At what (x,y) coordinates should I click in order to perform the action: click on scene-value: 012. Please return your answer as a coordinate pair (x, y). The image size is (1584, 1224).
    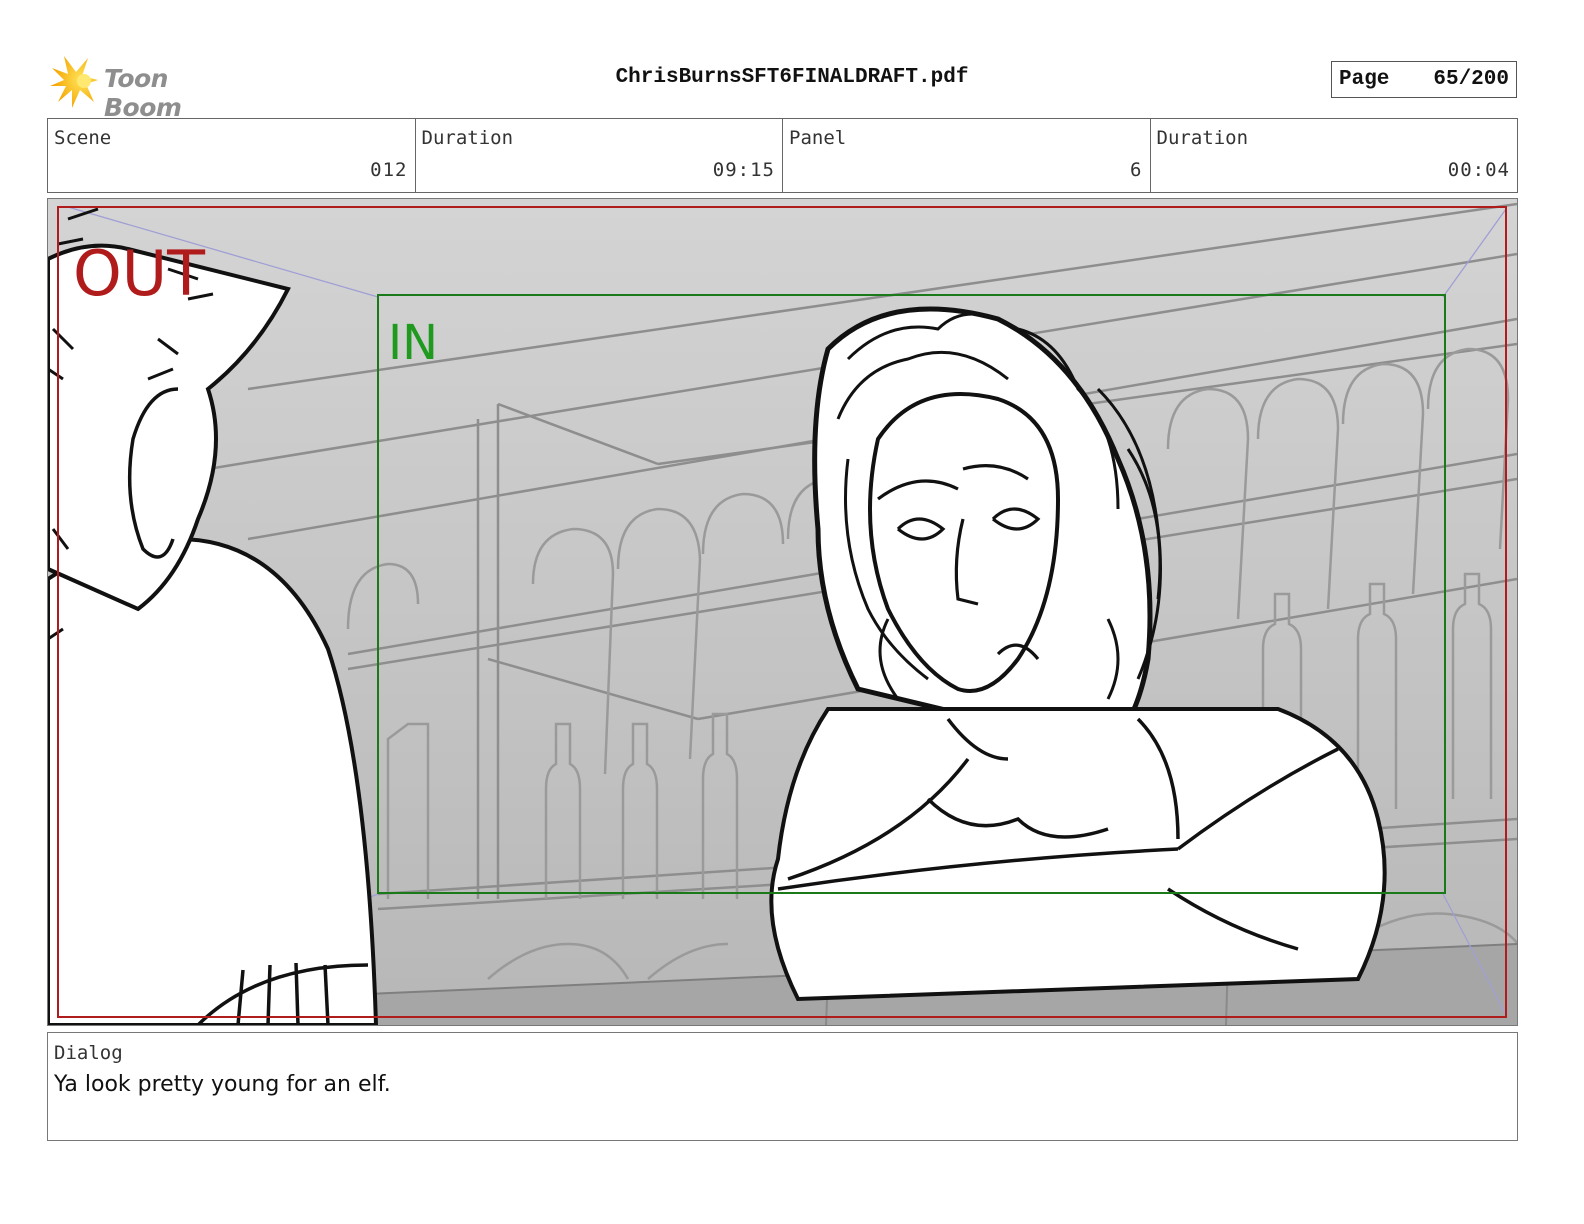
    Looking at the image, I should click on (389, 170).